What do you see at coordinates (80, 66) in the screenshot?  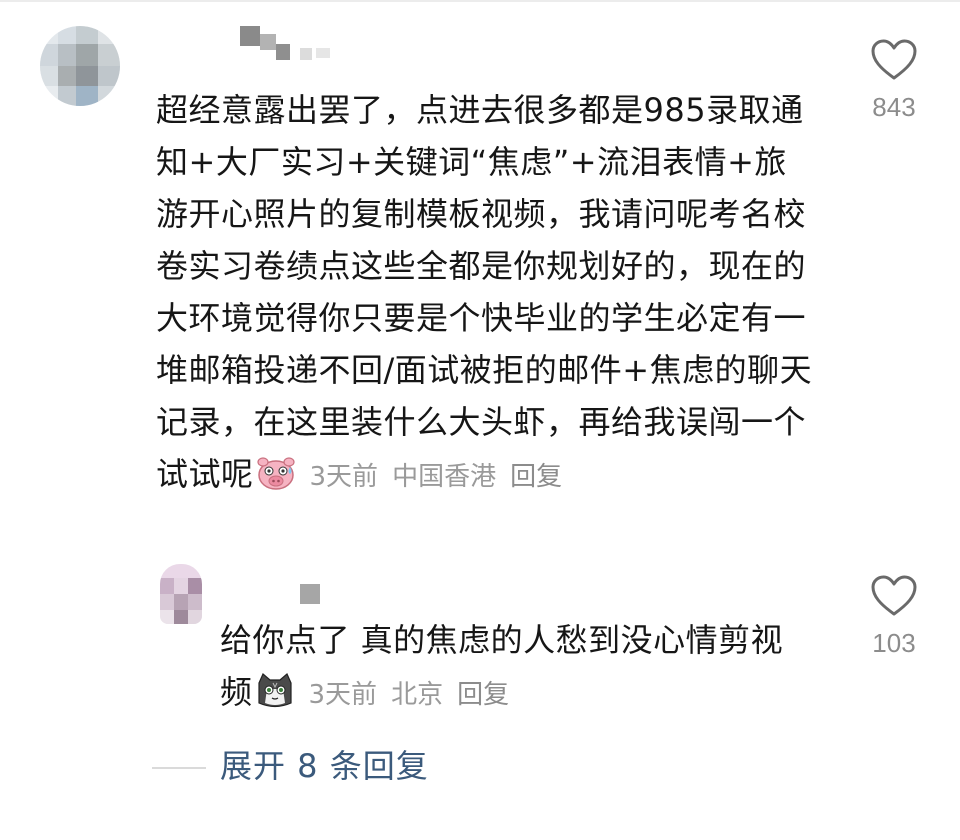 I see `avatar` at bounding box center [80, 66].